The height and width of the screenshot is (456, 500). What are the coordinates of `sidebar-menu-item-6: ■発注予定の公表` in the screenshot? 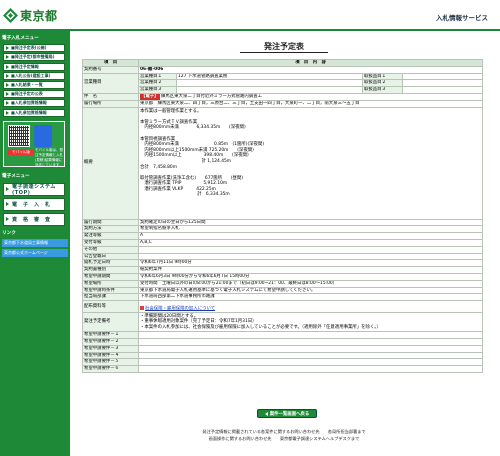 It's located at (34, 94).